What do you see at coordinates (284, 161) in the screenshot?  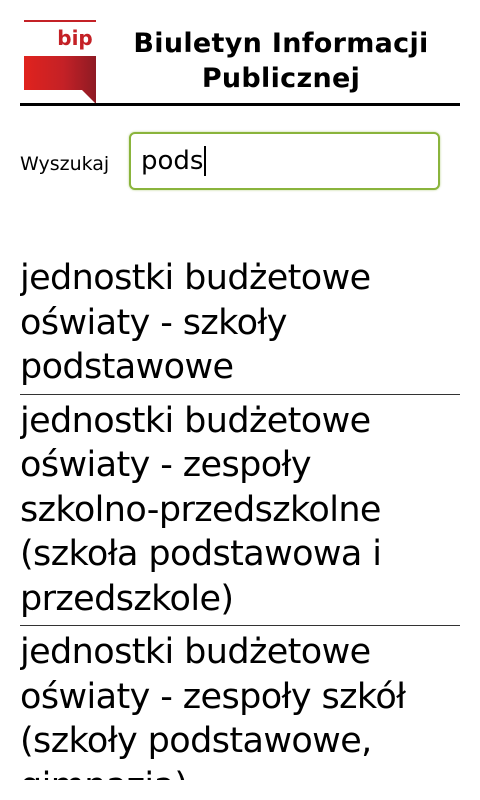 I see `search-input: pods` at bounding box center [284, 161].